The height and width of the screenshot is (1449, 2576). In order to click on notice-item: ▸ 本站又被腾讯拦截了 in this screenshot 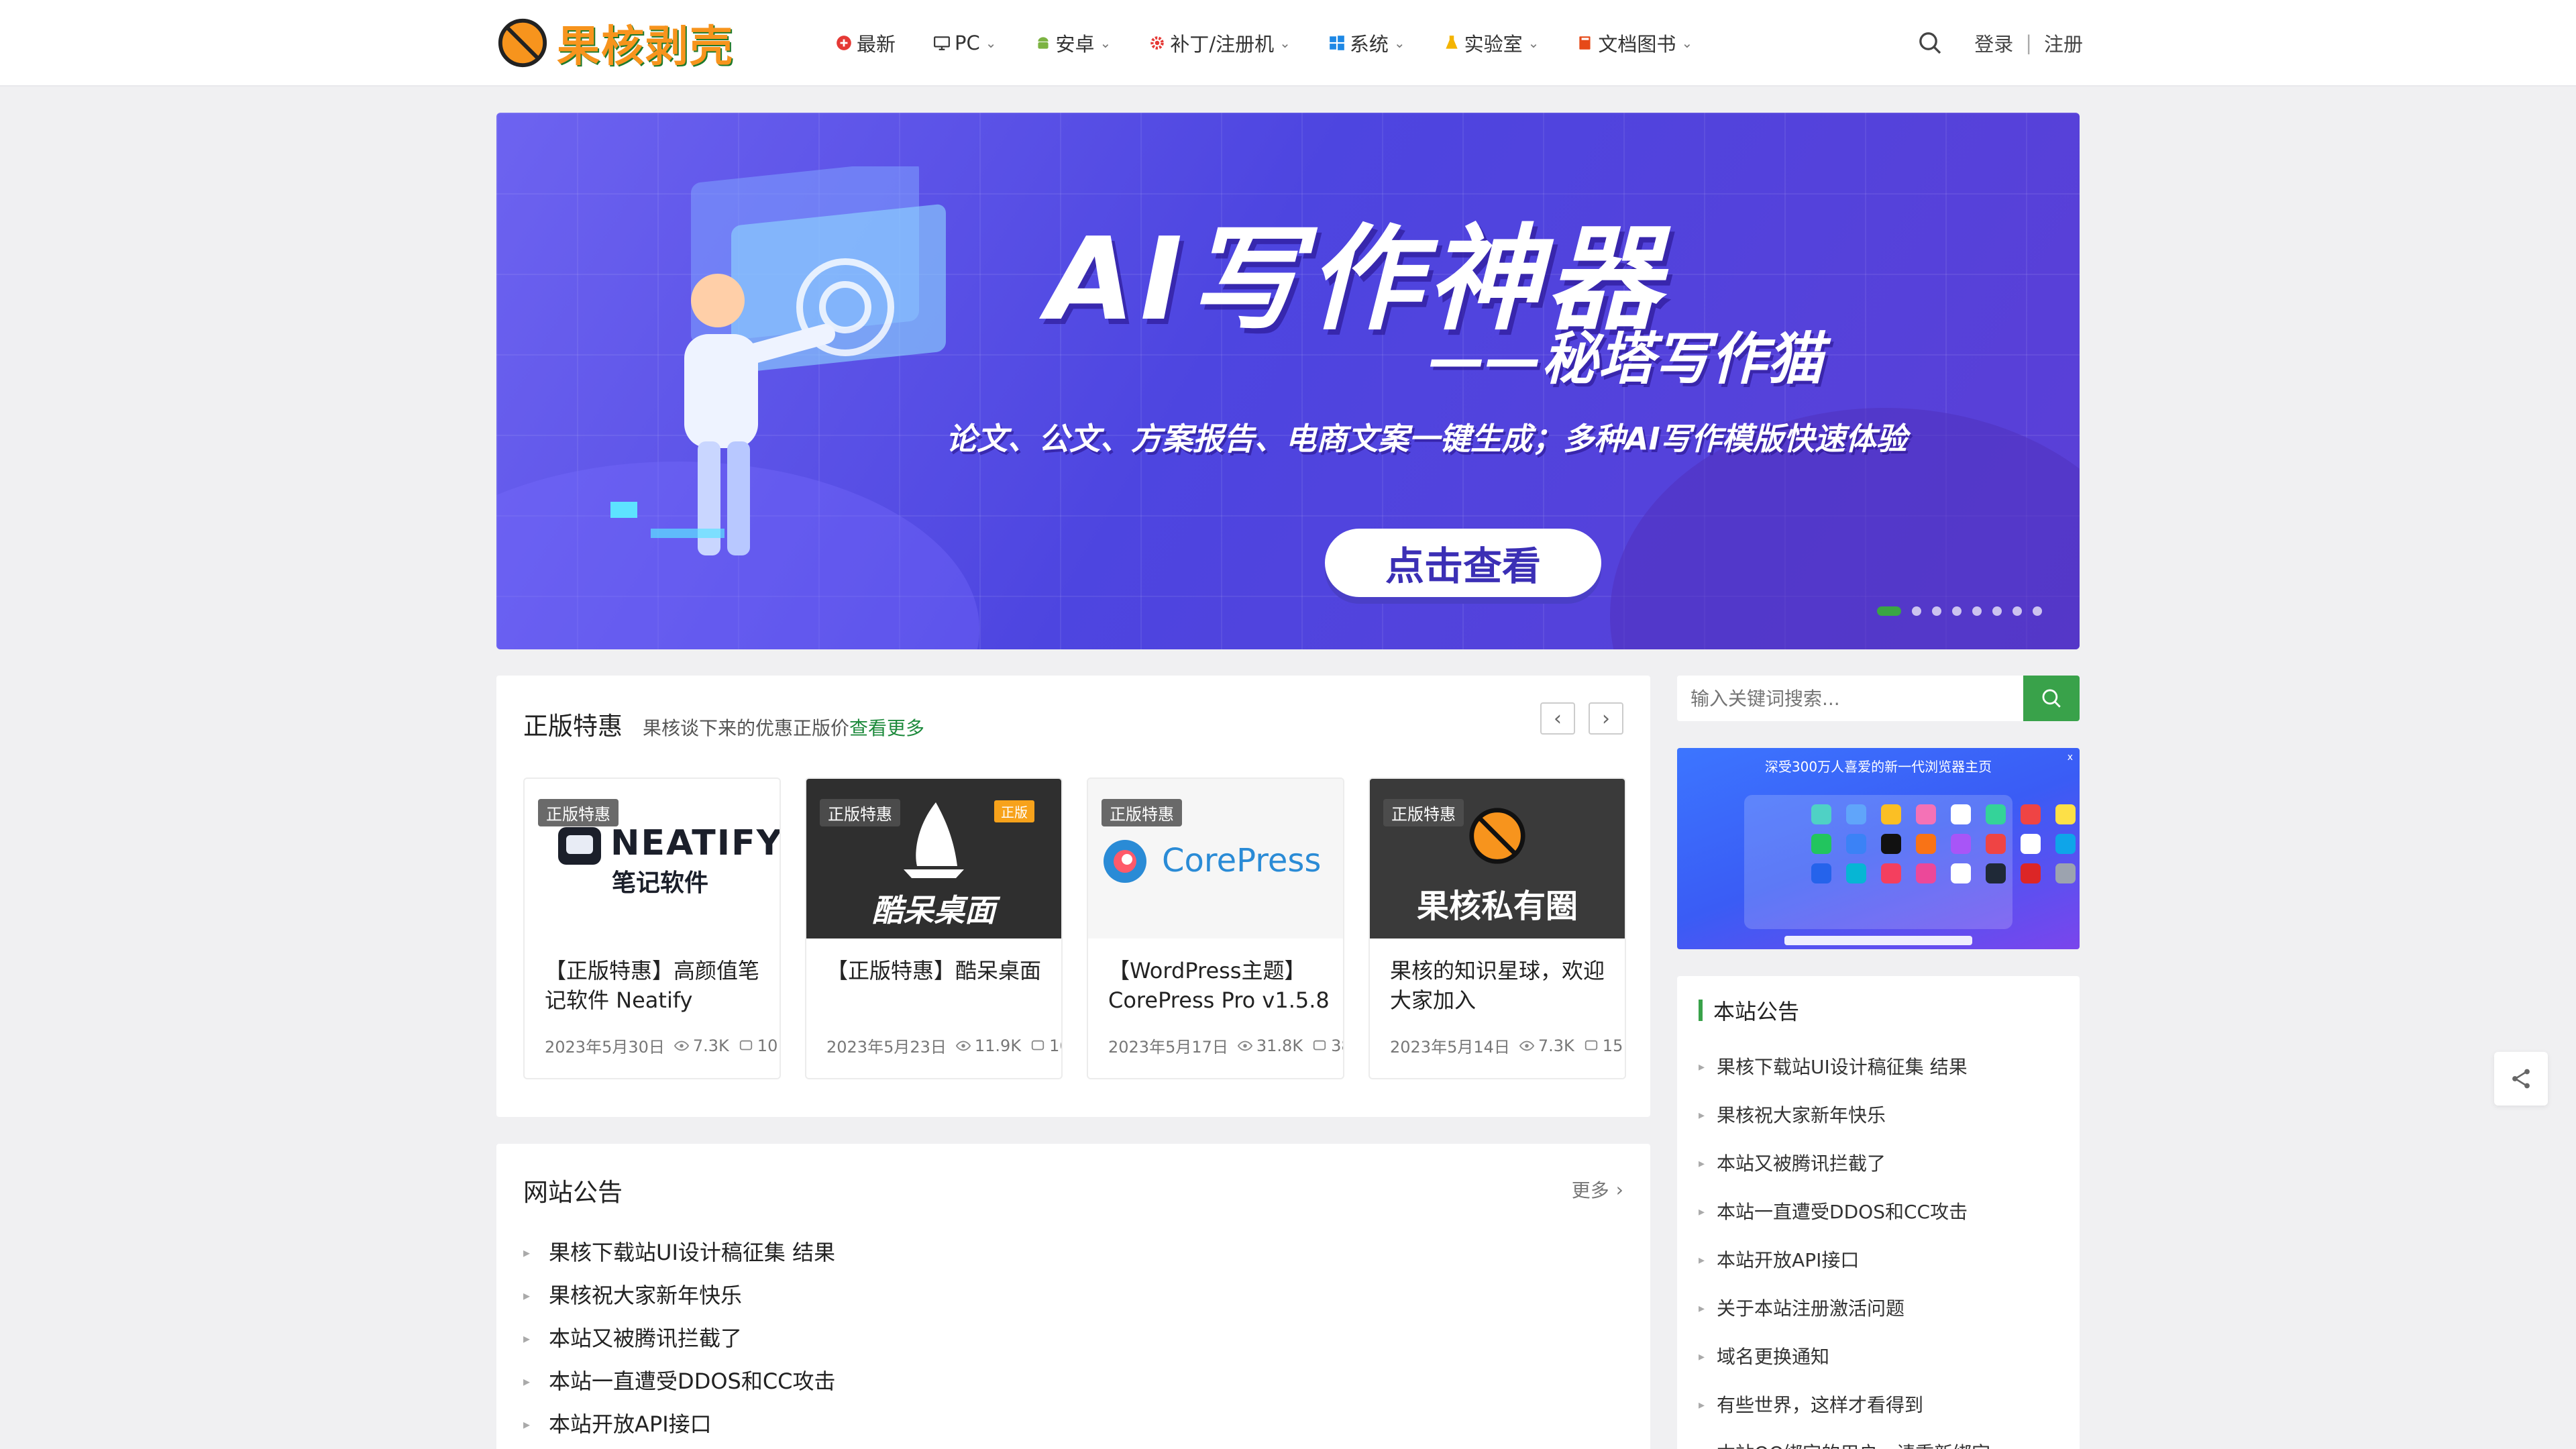, I will do `click(679, 1338)`.